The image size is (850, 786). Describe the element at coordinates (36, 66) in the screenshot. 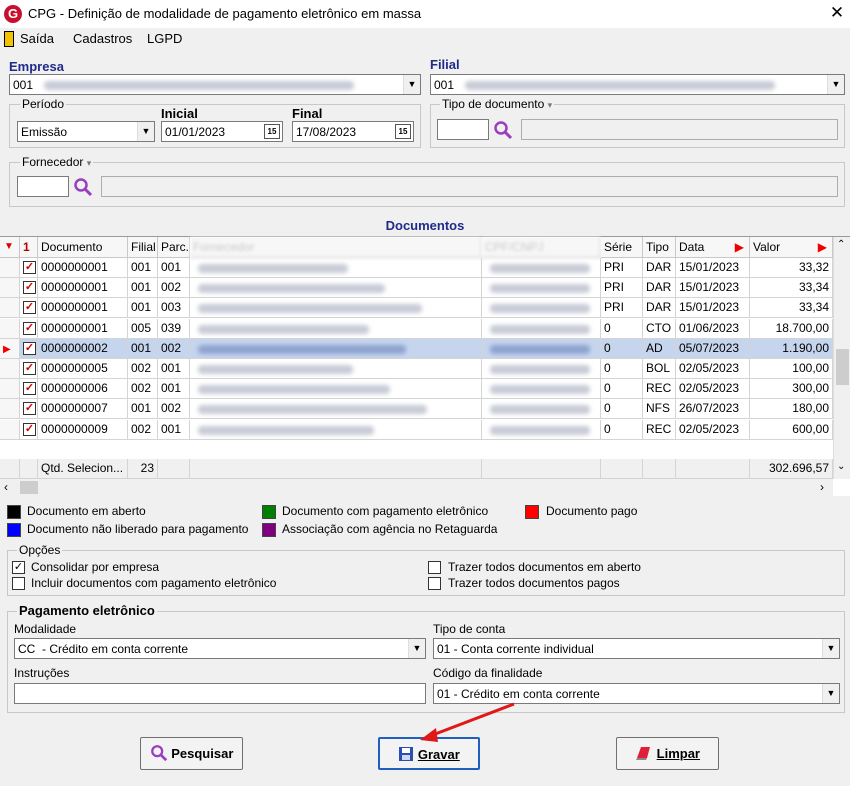

I see `empresa-label: Empresa` at that location.